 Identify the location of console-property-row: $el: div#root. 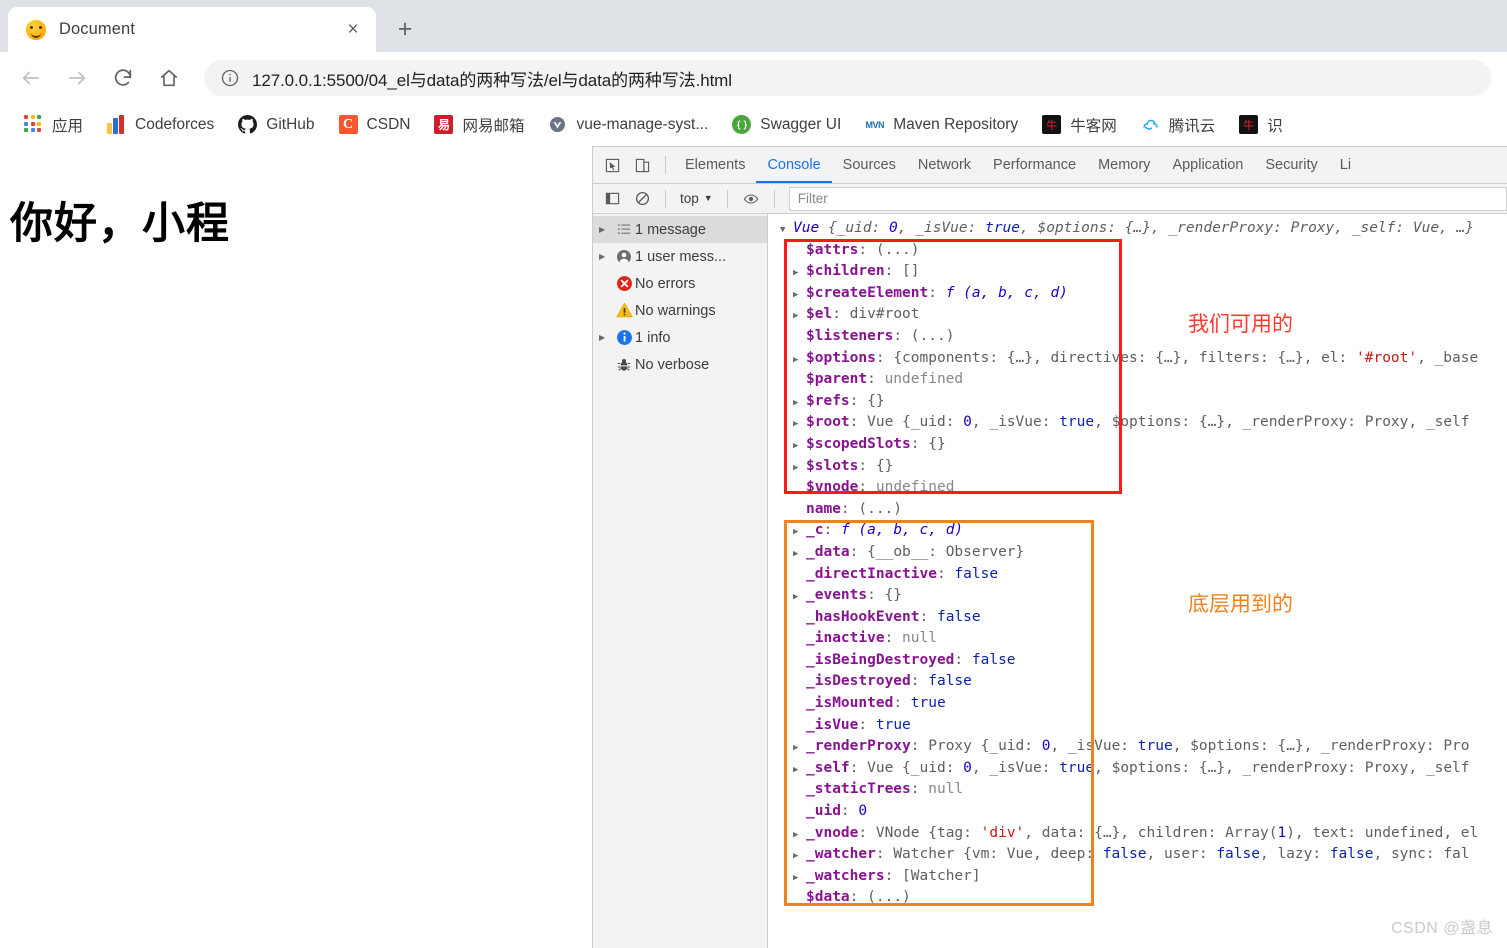
(1137, 315).